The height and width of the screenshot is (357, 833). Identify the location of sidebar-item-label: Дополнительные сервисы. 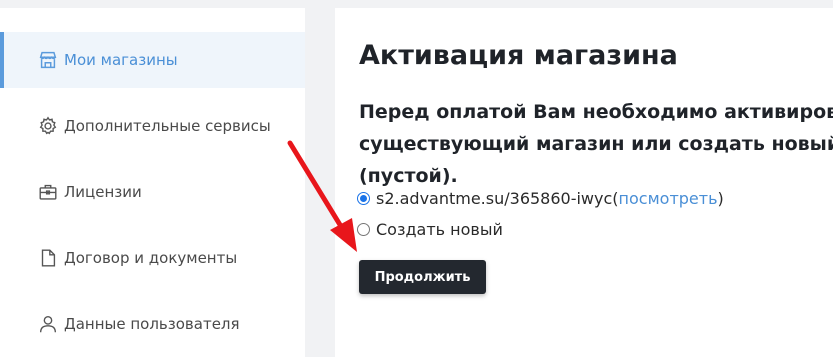
(167, 126).